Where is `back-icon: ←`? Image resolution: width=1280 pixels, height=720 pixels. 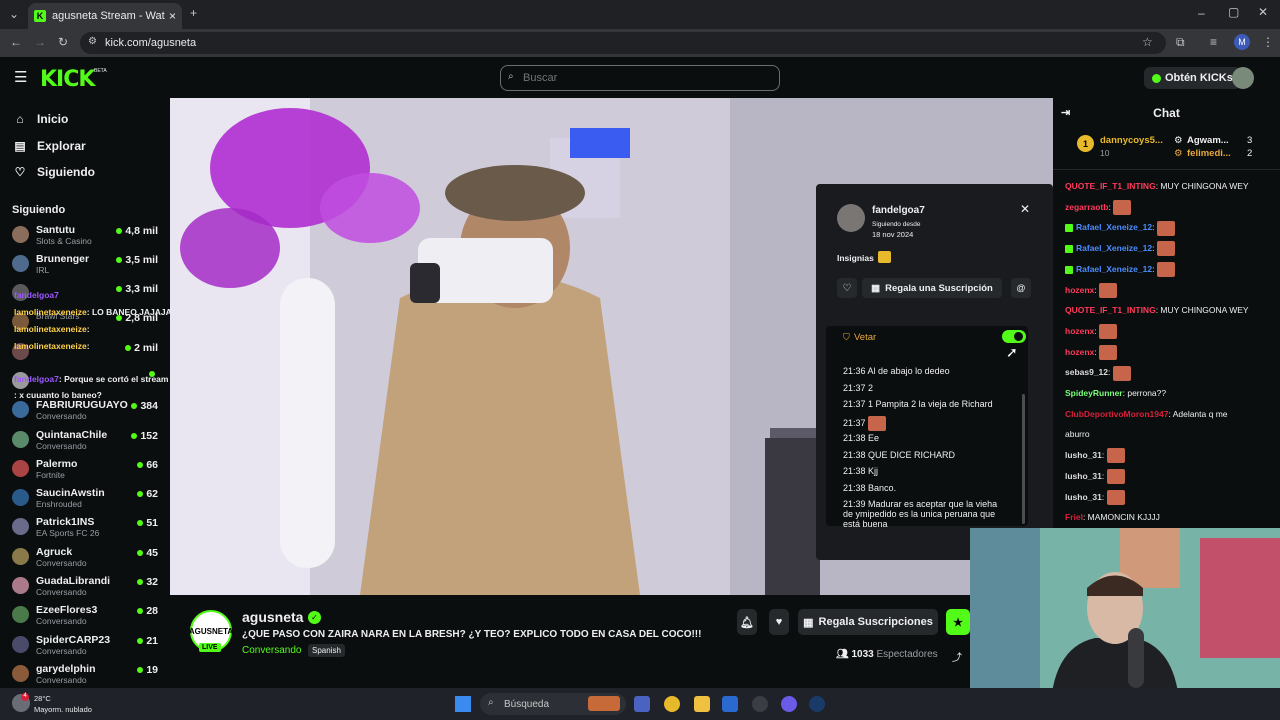
back-icon: ← is located at coordinates (16, 42).